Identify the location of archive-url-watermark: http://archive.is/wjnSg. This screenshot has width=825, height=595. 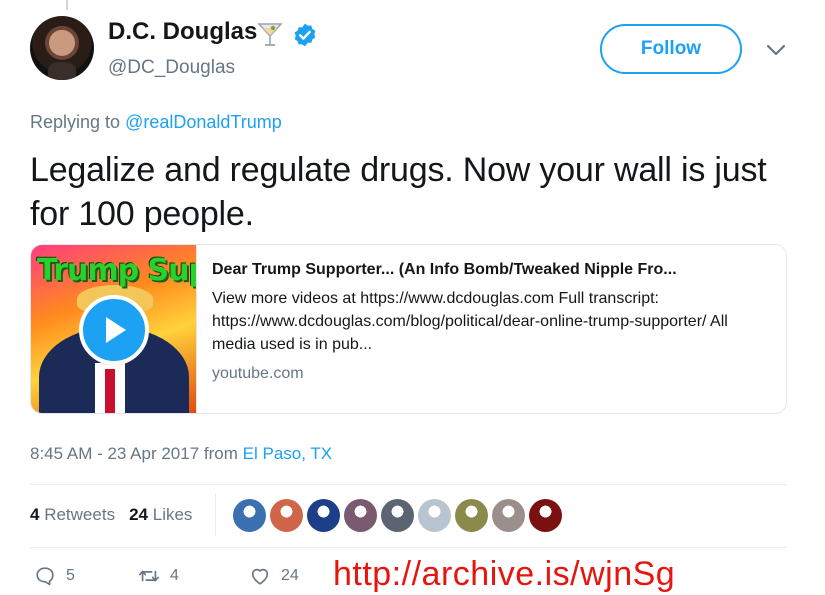
(504, 574).